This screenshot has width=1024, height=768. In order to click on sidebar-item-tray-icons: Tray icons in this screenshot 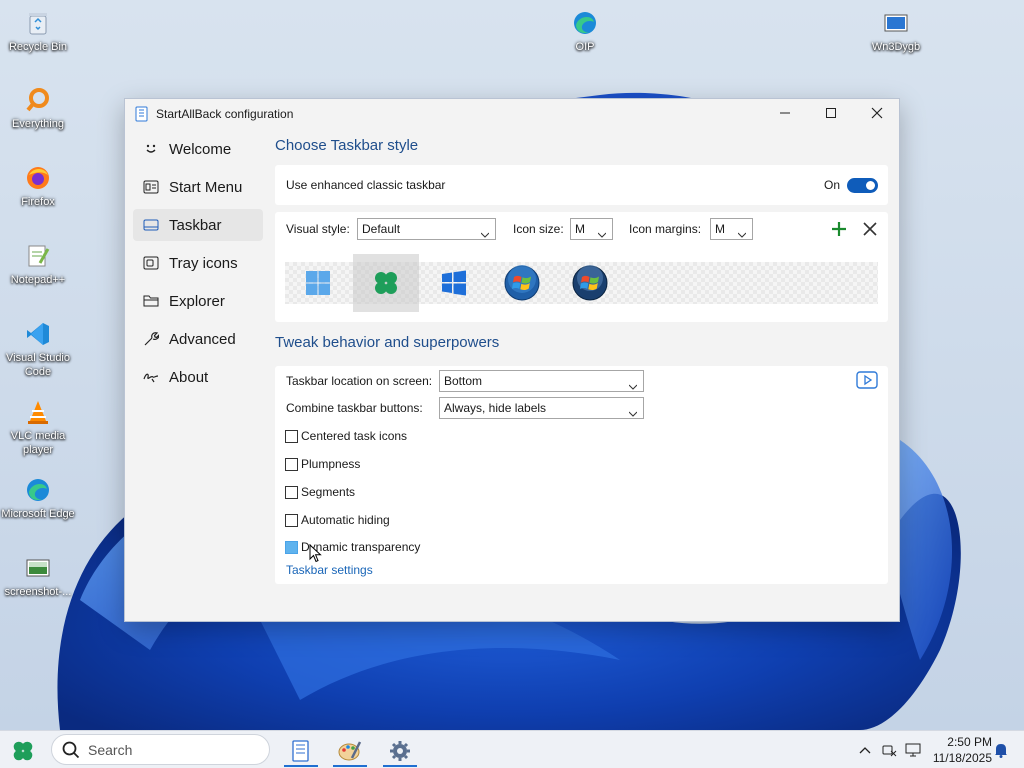, I will do `click(198, 263)`.